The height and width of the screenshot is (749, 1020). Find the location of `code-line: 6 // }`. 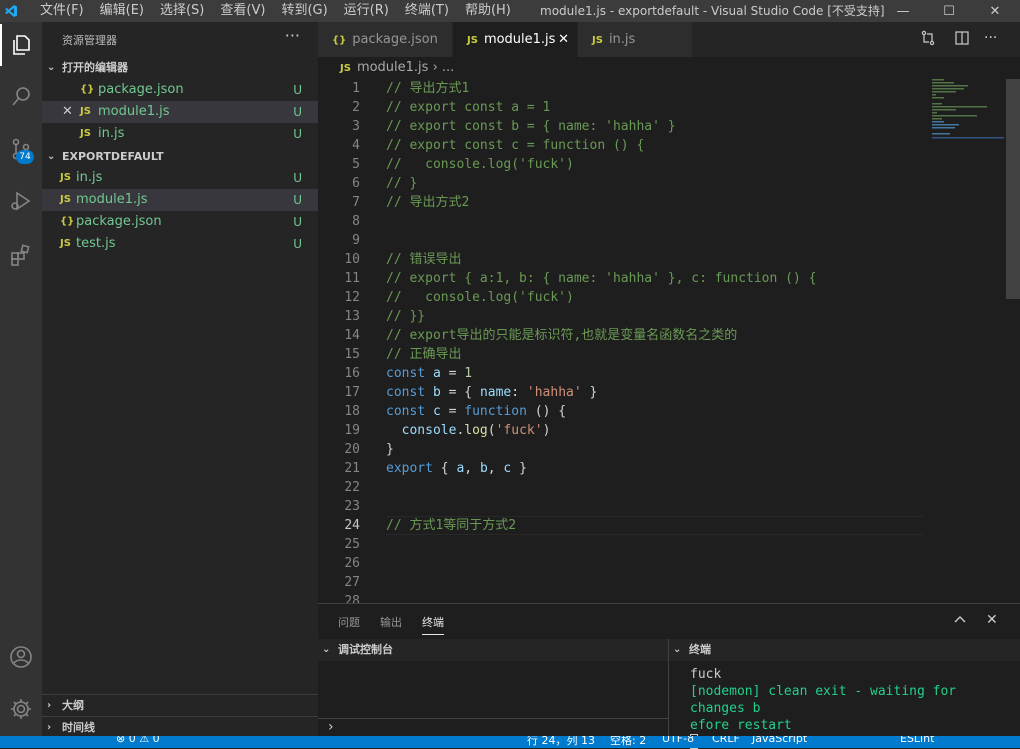

code-line: 6 // } is located at coordinates (663, 183).